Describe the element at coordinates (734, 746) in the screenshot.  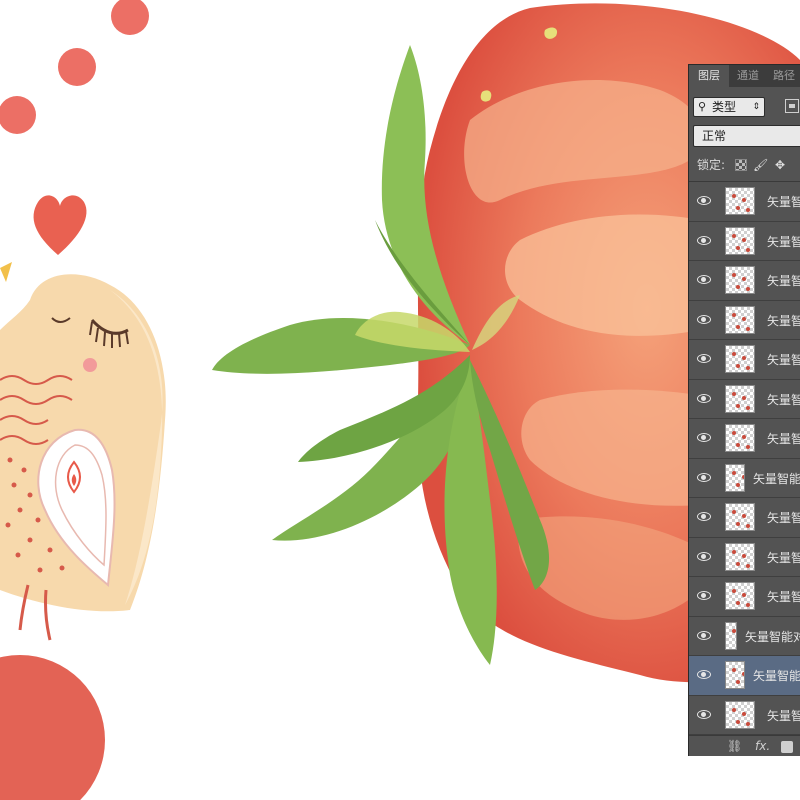
I see `link-icon: ⛓` at that location.